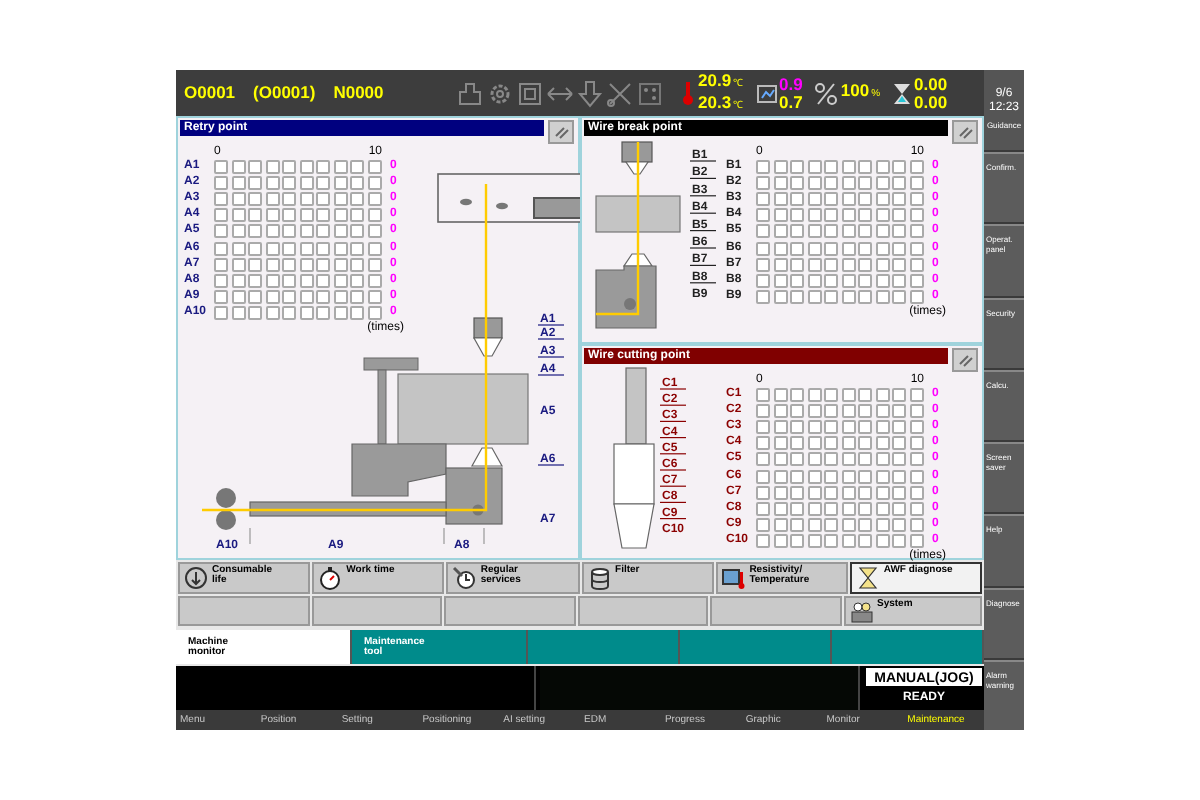 The width and height of the screenshot is (1200, 800). I want to click on meter-thermometer-icon, so click(733, 578).